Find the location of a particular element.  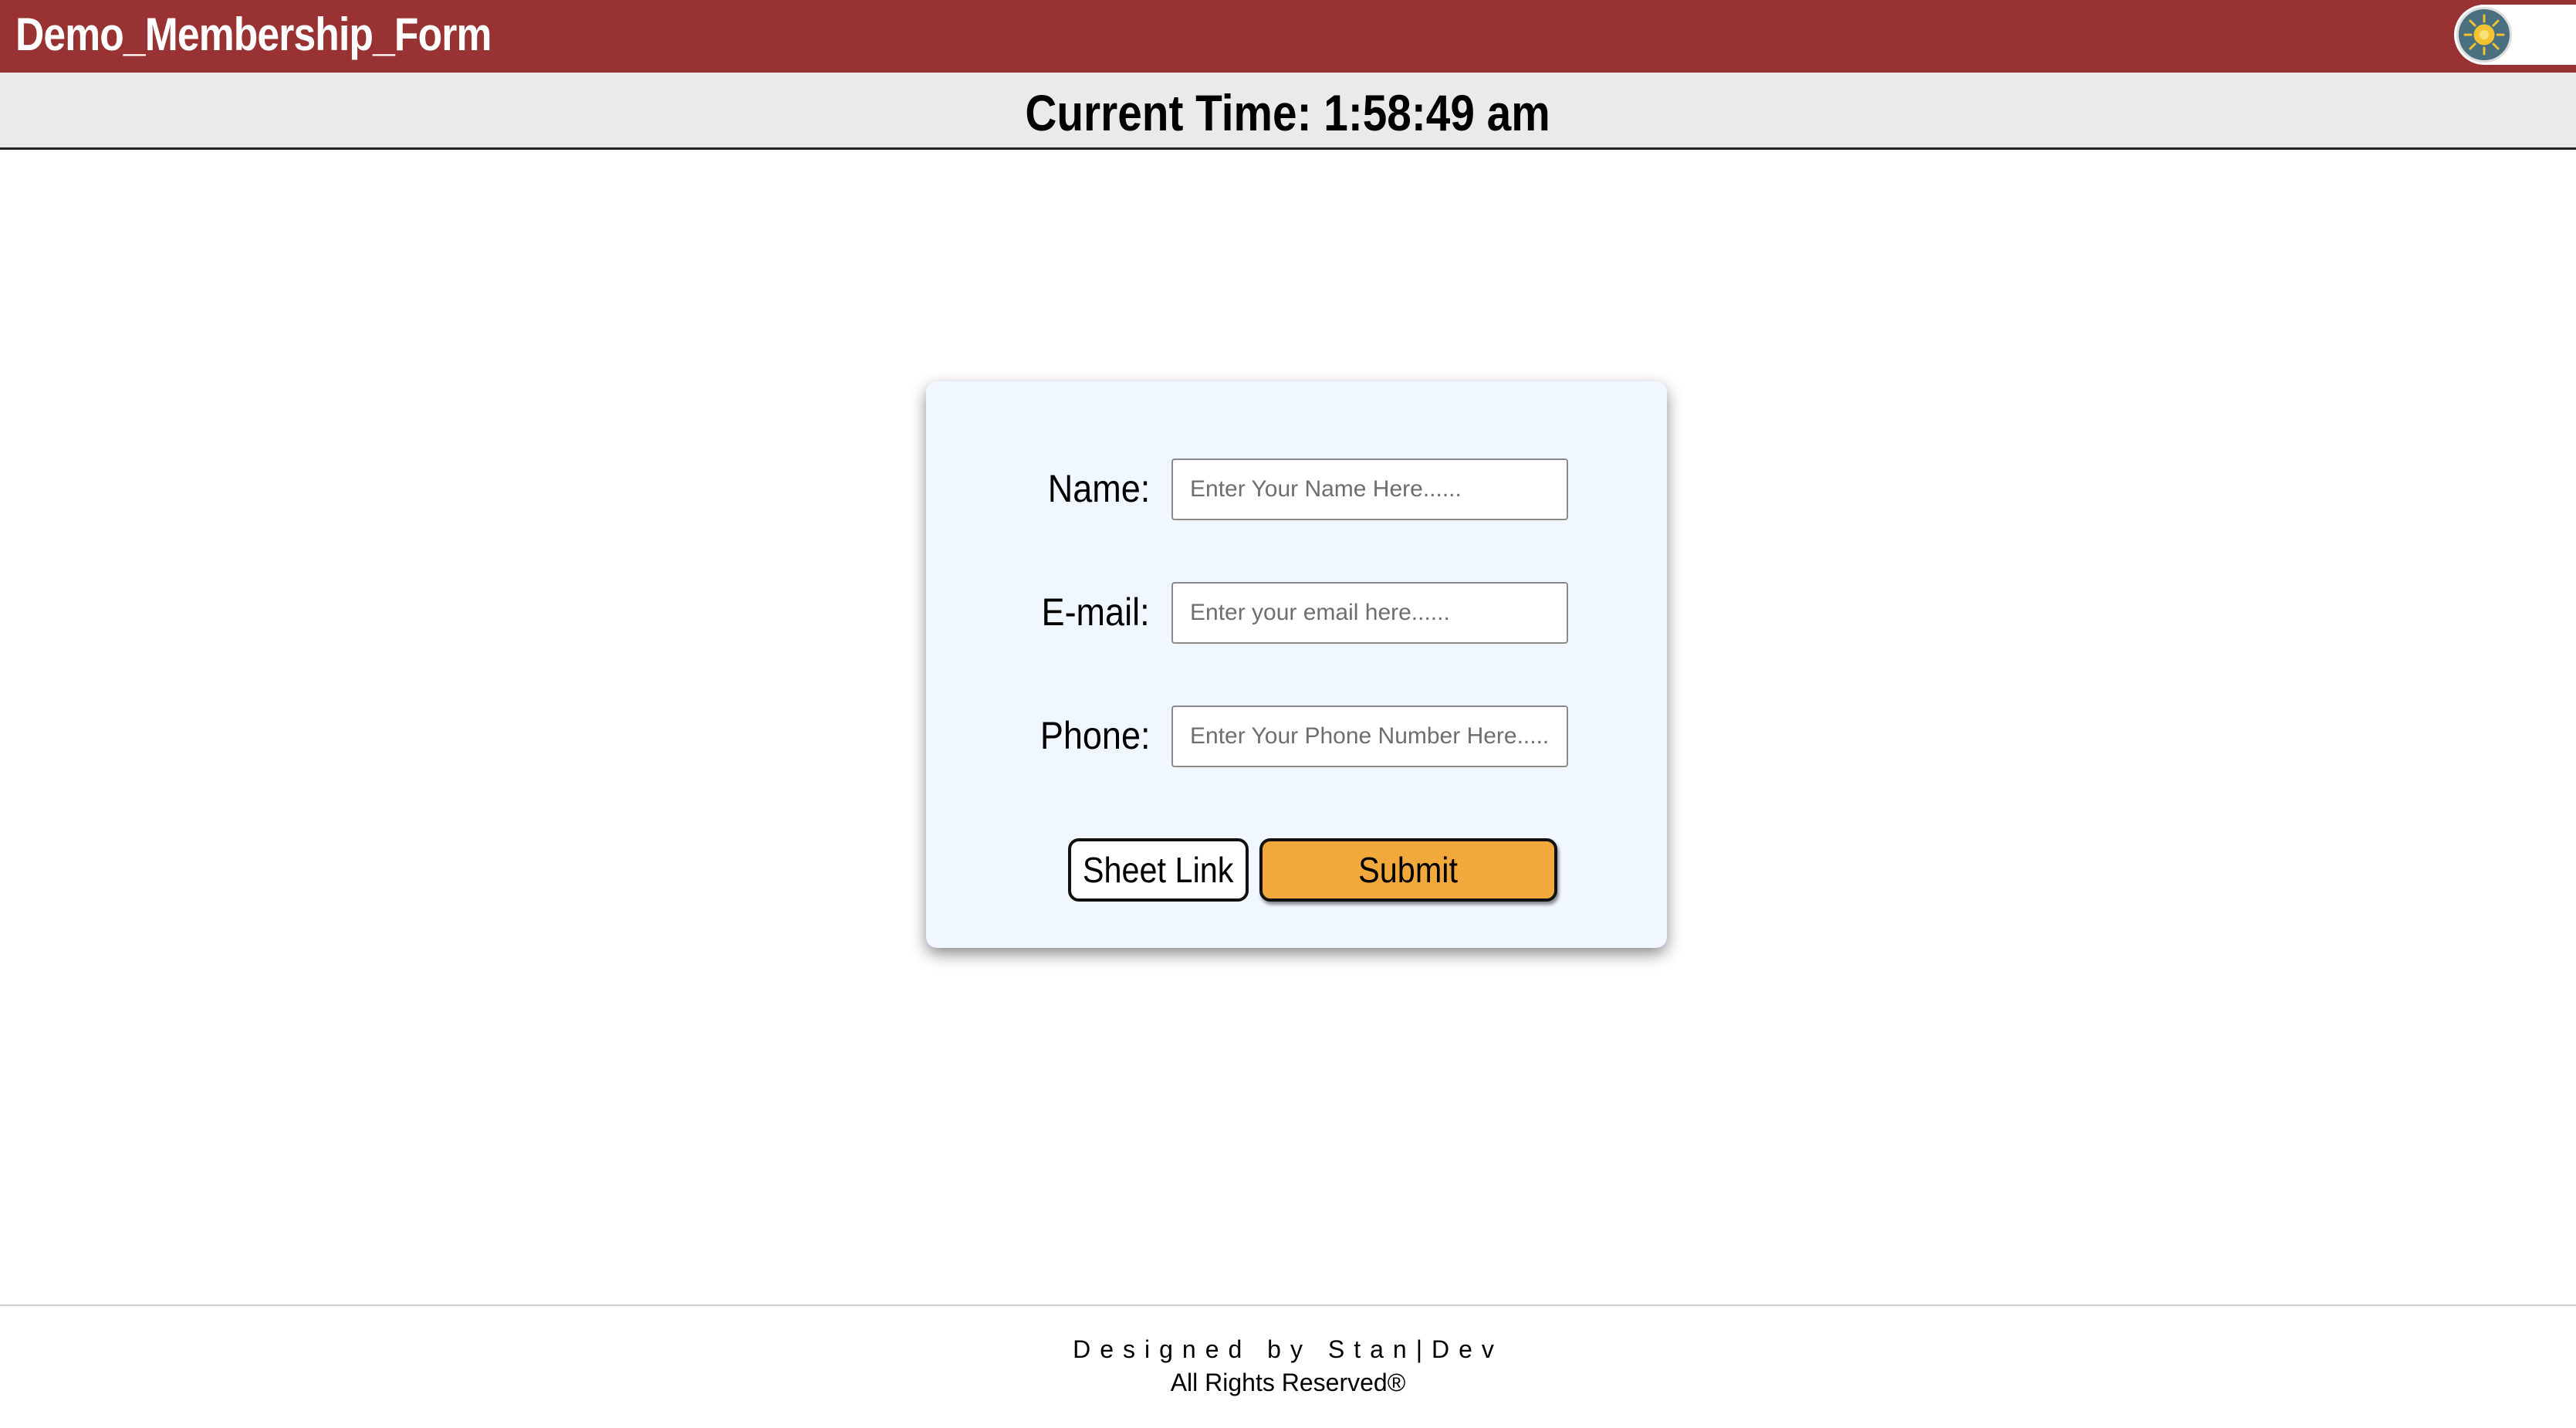

footer-divider is located at coordinates (1288, 1305).